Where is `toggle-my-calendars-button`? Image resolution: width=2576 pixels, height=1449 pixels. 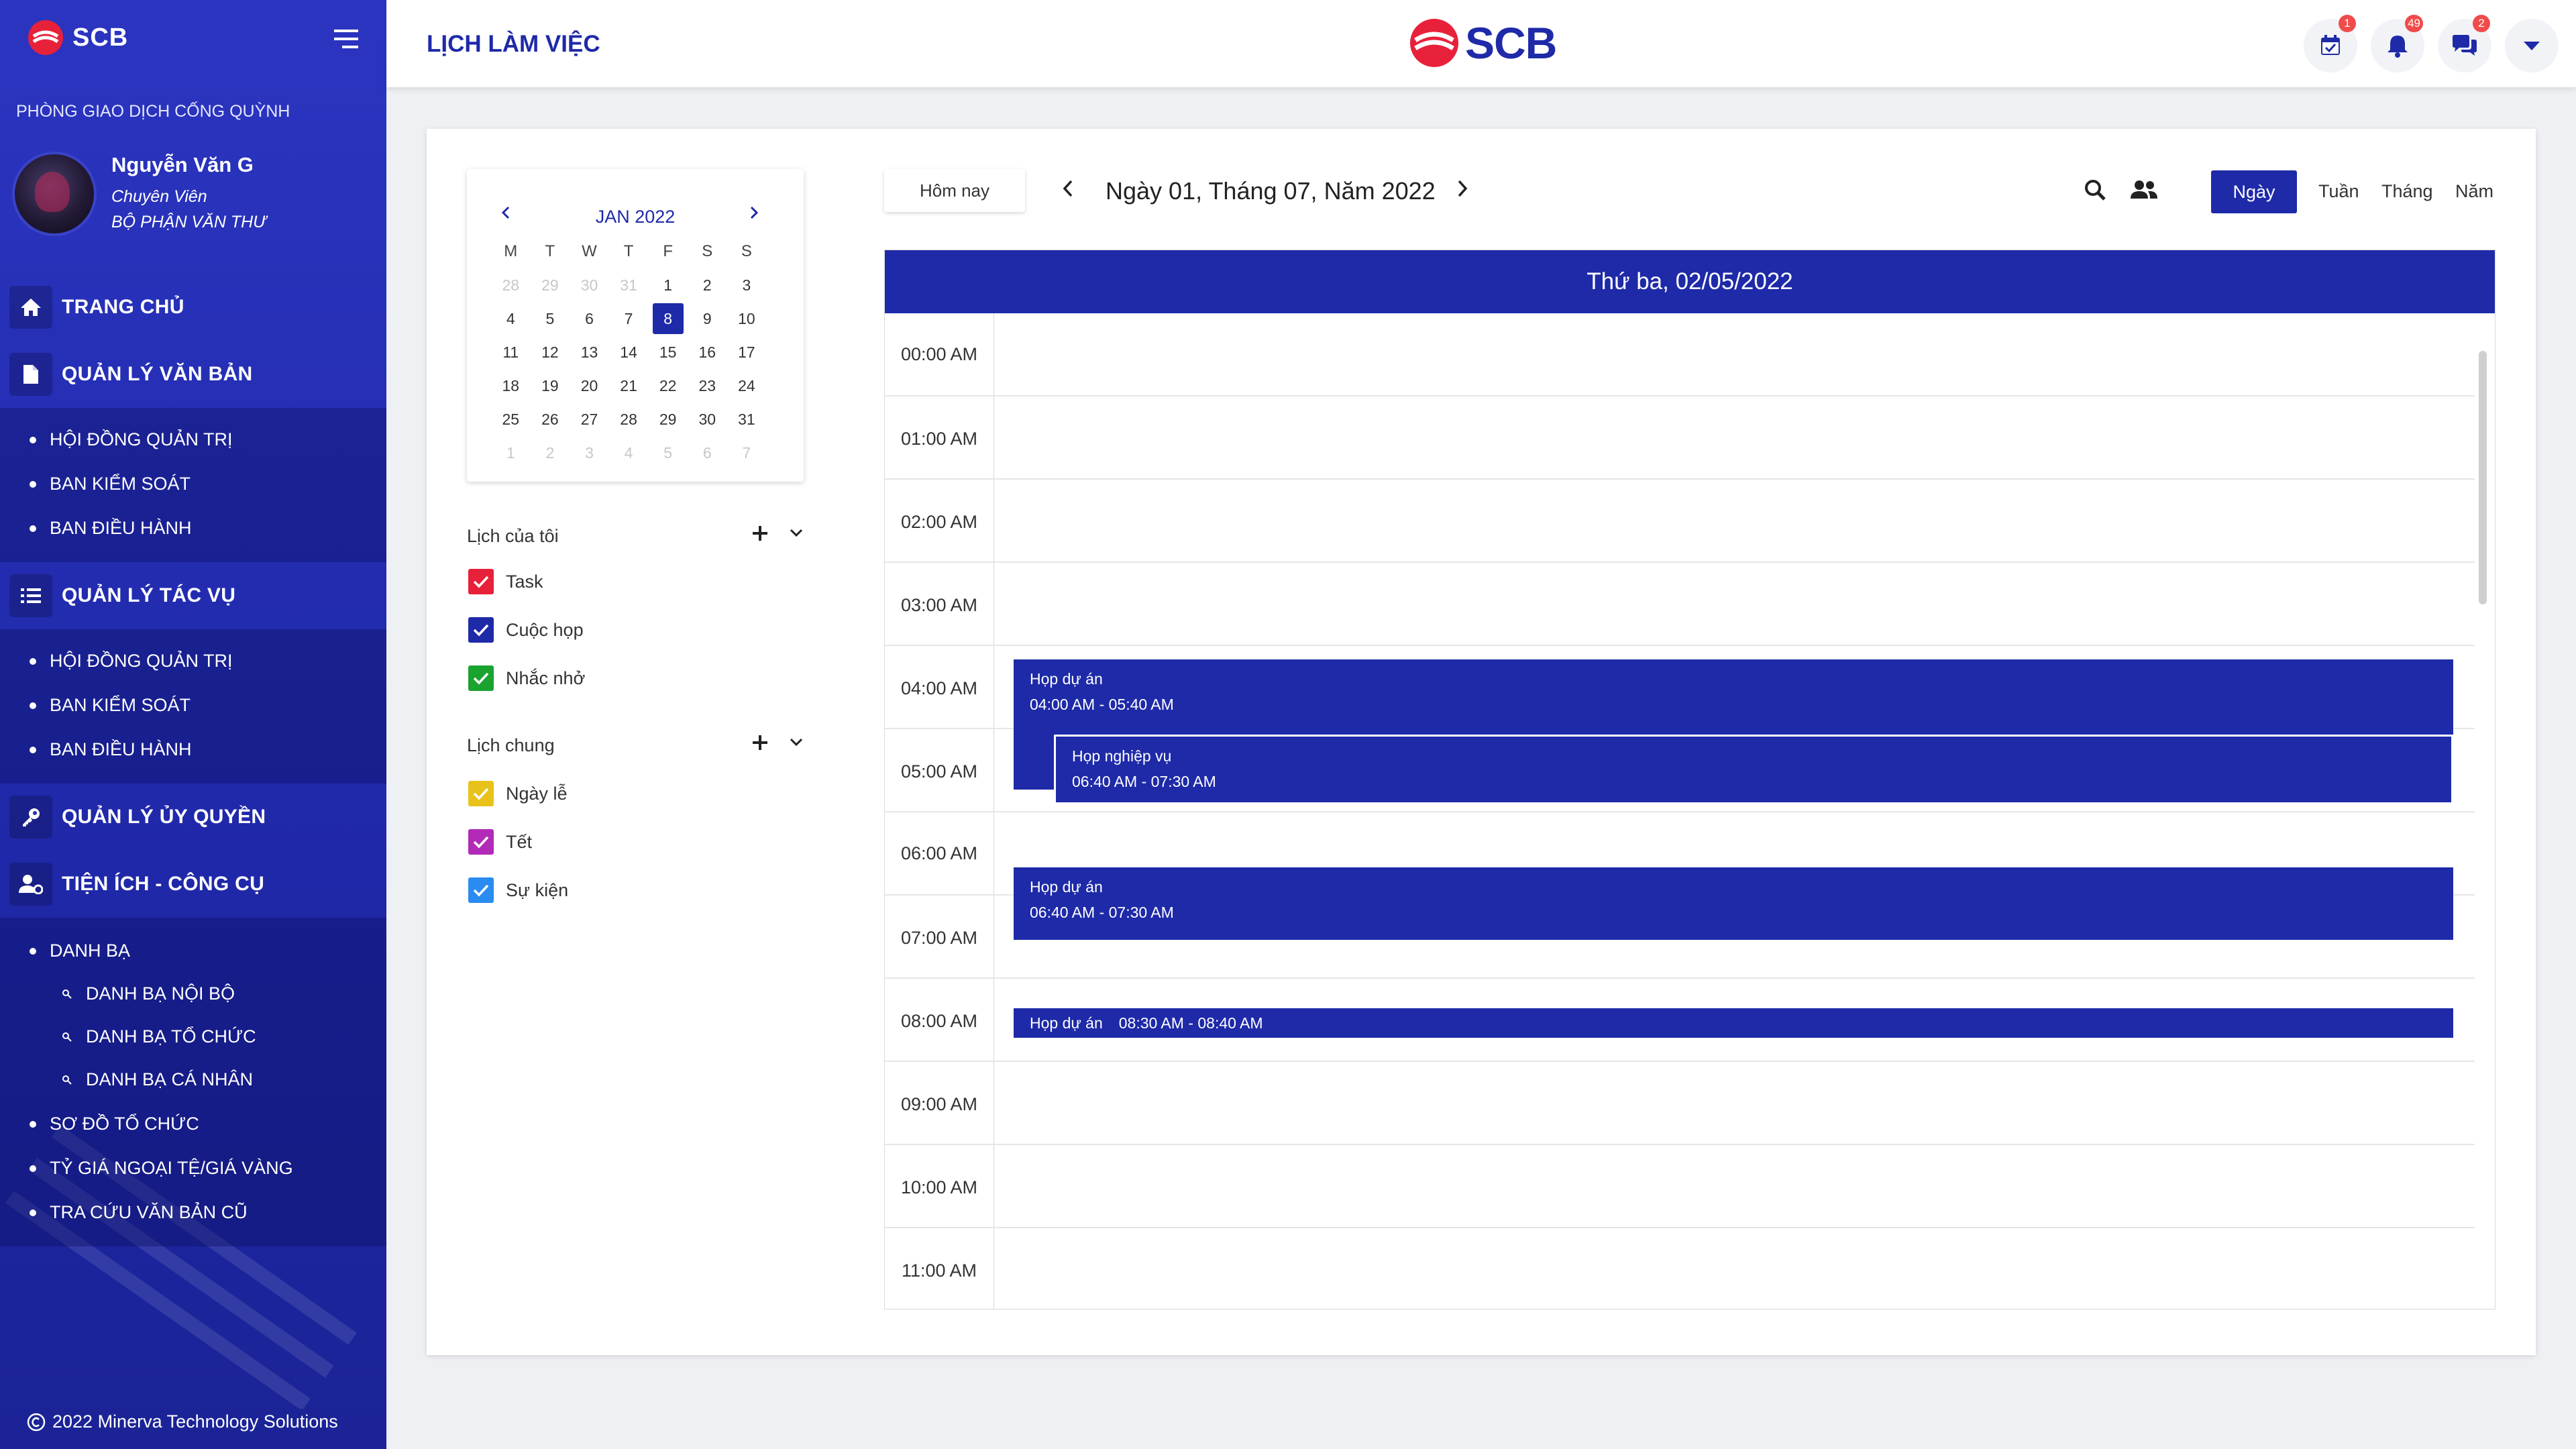
toggle-my-calendars-button is located at coordinates (796, 532).